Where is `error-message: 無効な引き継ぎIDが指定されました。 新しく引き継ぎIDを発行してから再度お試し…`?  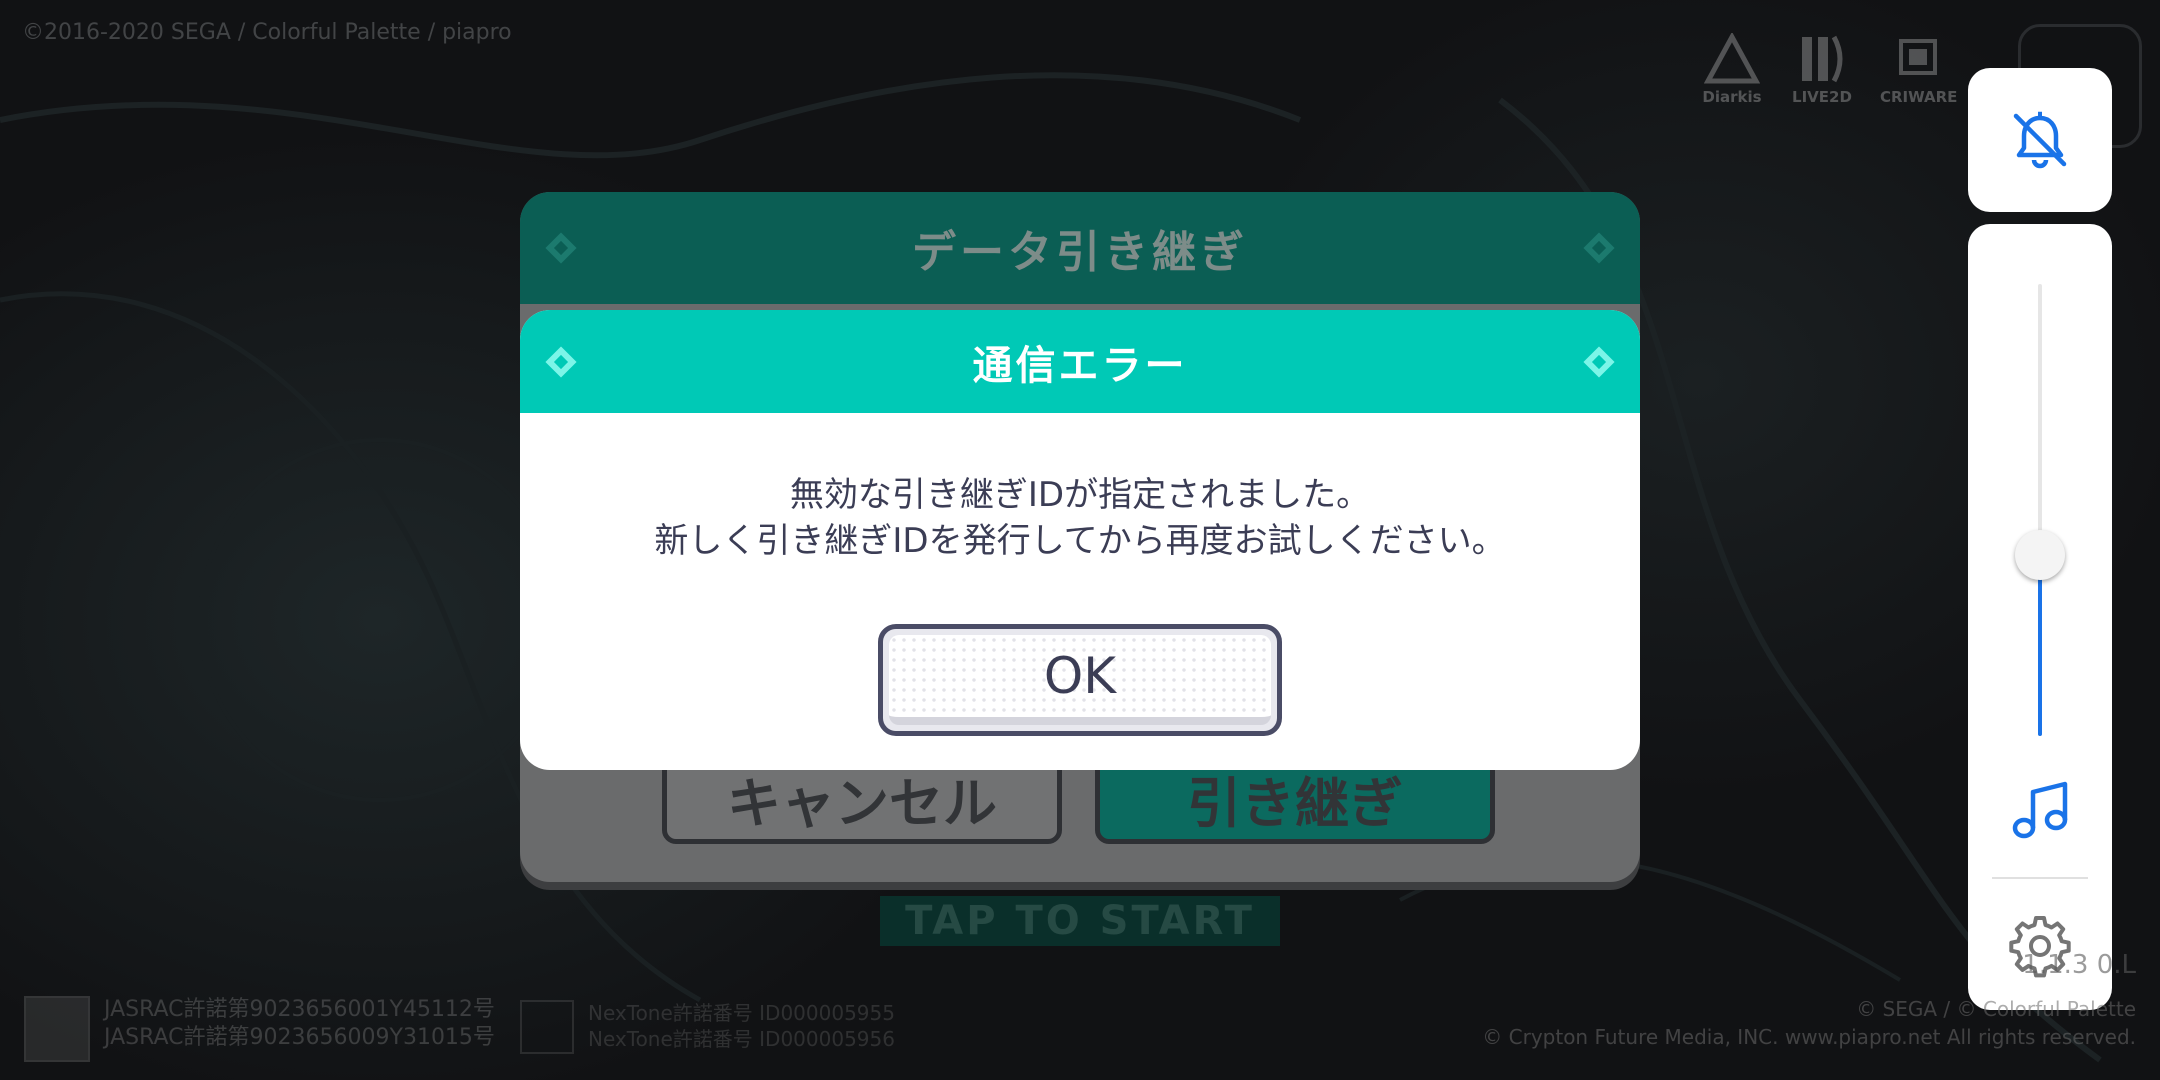
error-message: 無効な引き継ぎIDが指定されました。 新しく引き継ぎIDを発行してから再度お試し… is located at coordinates (1080, 518).